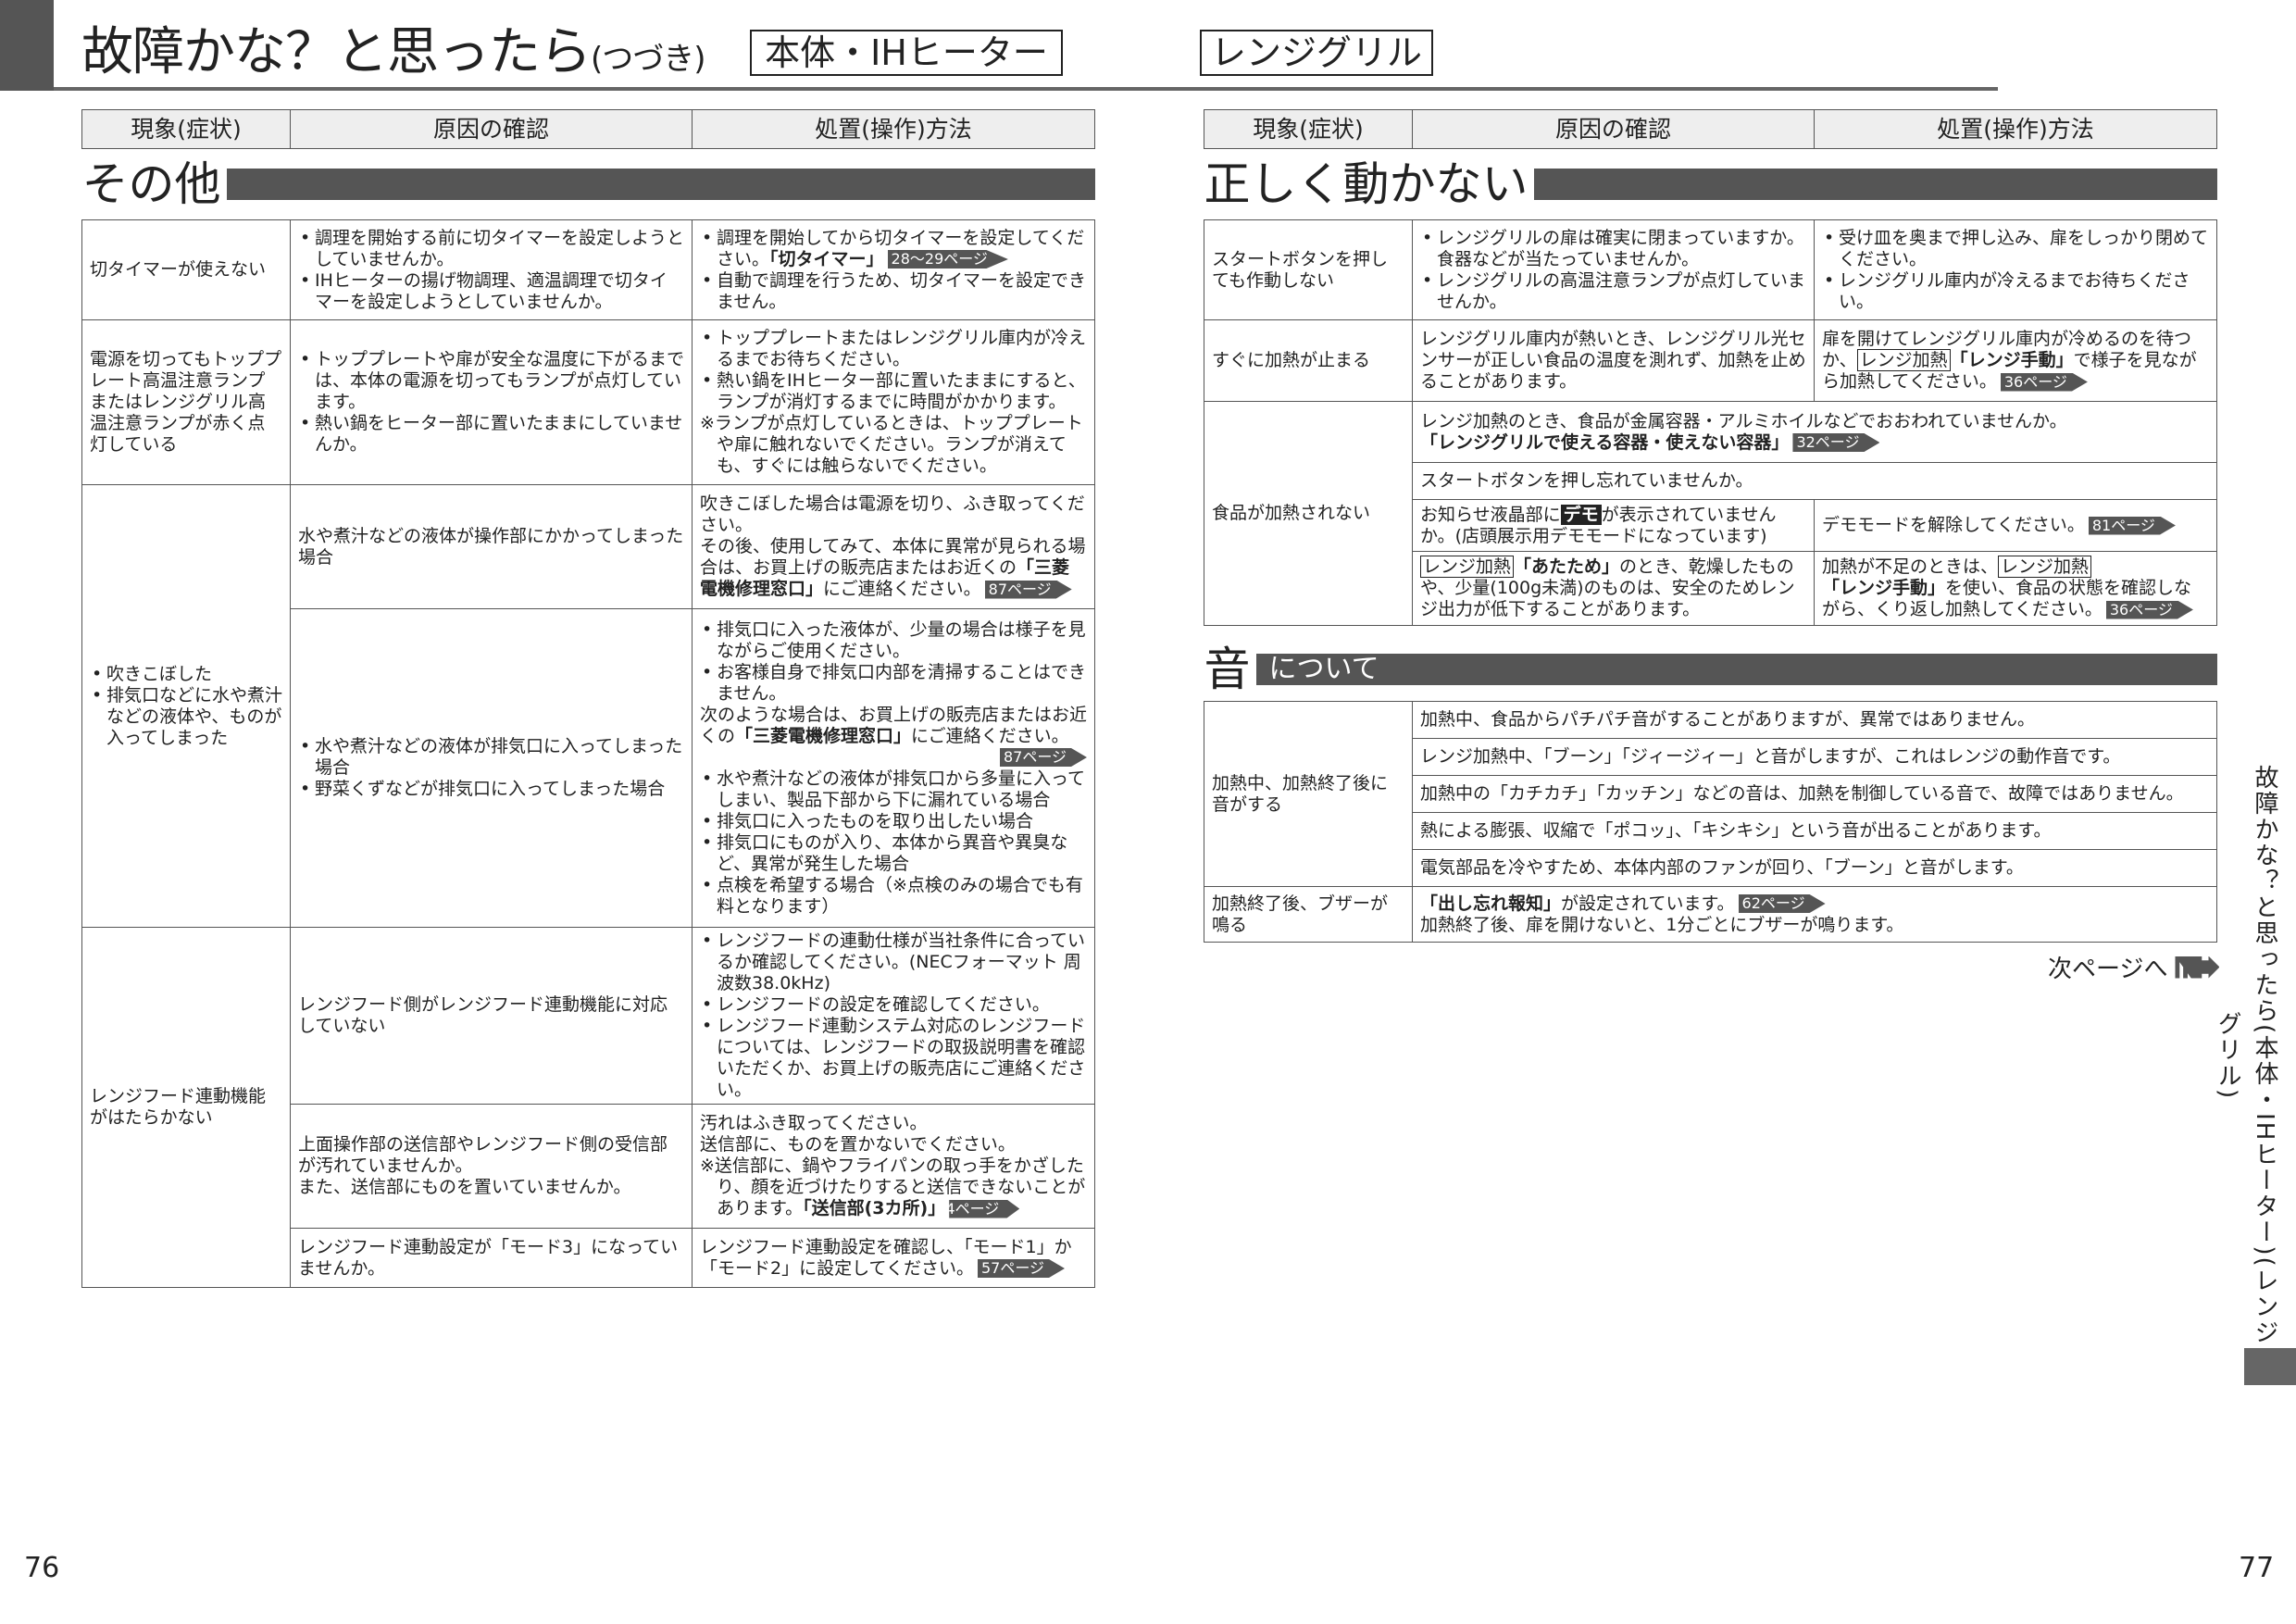  Describe the element at coordinates (1836, 442) in the screenshot. I see `page-ref-badge: 32ページ` at that location.